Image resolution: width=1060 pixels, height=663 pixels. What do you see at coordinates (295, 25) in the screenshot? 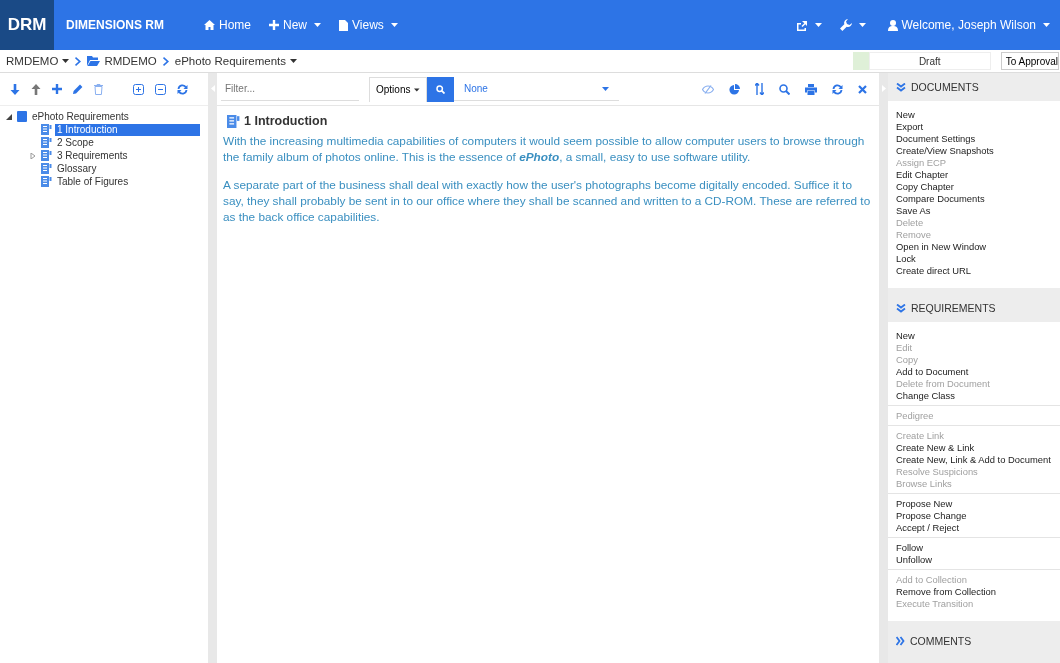
I see `nav-menu: New` at bounding box center [295, 25].